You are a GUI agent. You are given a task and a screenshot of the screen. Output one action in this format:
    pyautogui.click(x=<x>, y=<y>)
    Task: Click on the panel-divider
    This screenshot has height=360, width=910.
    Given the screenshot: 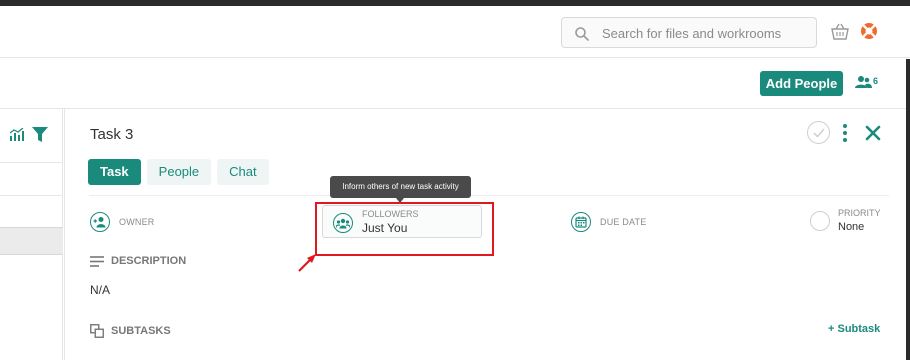 What is the action you would take?
    pyautogui.click(x=489, y=195)
    